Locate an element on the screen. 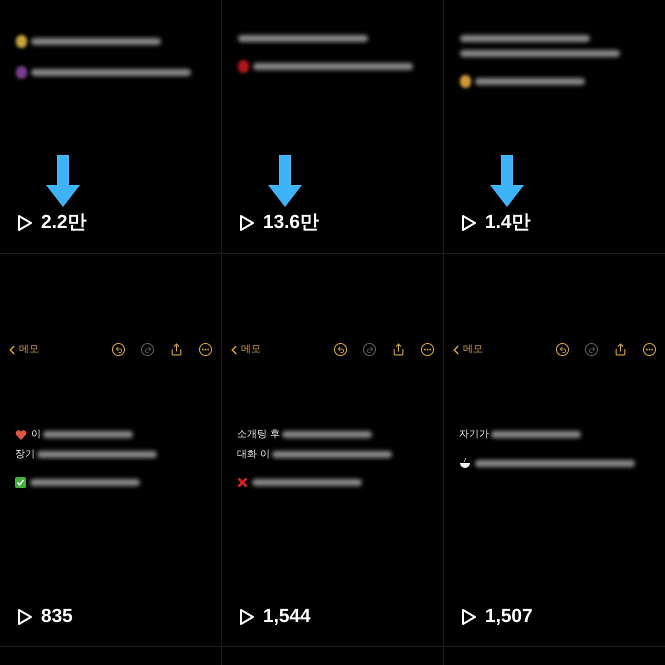 This screenshot has width=665, height=665. cross-icon is located at coordinates (242, 482).